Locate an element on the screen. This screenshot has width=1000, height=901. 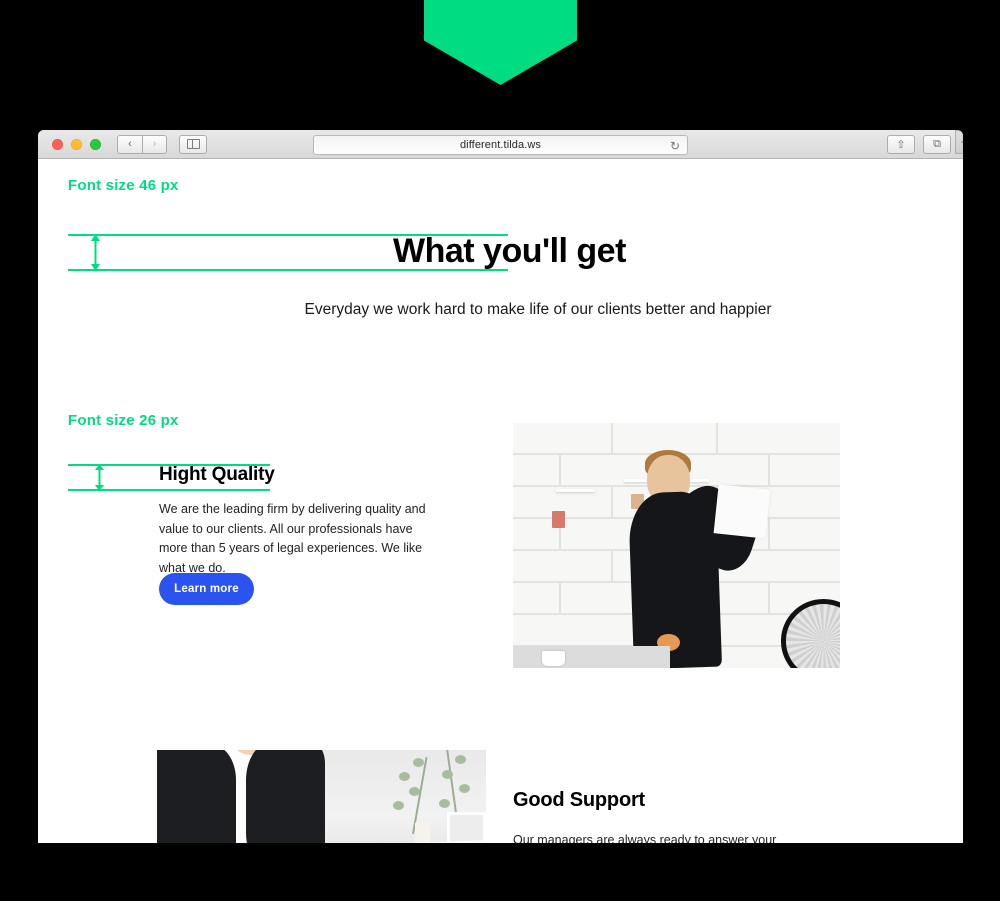
reload-icon: ↻ is located at coordinates (675, 146).